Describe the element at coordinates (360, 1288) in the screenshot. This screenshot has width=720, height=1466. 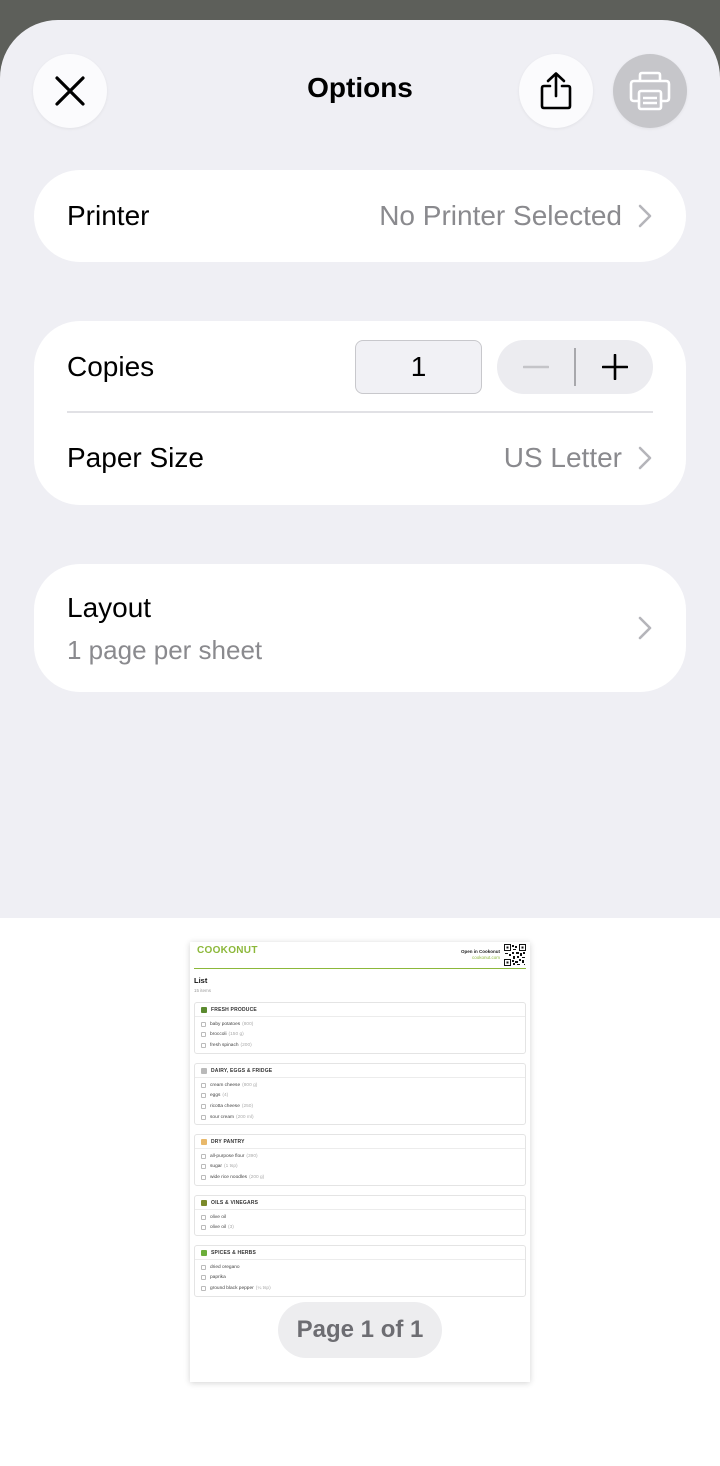
I see `list-item: ground black pepper (¼ tsp)` at that location.